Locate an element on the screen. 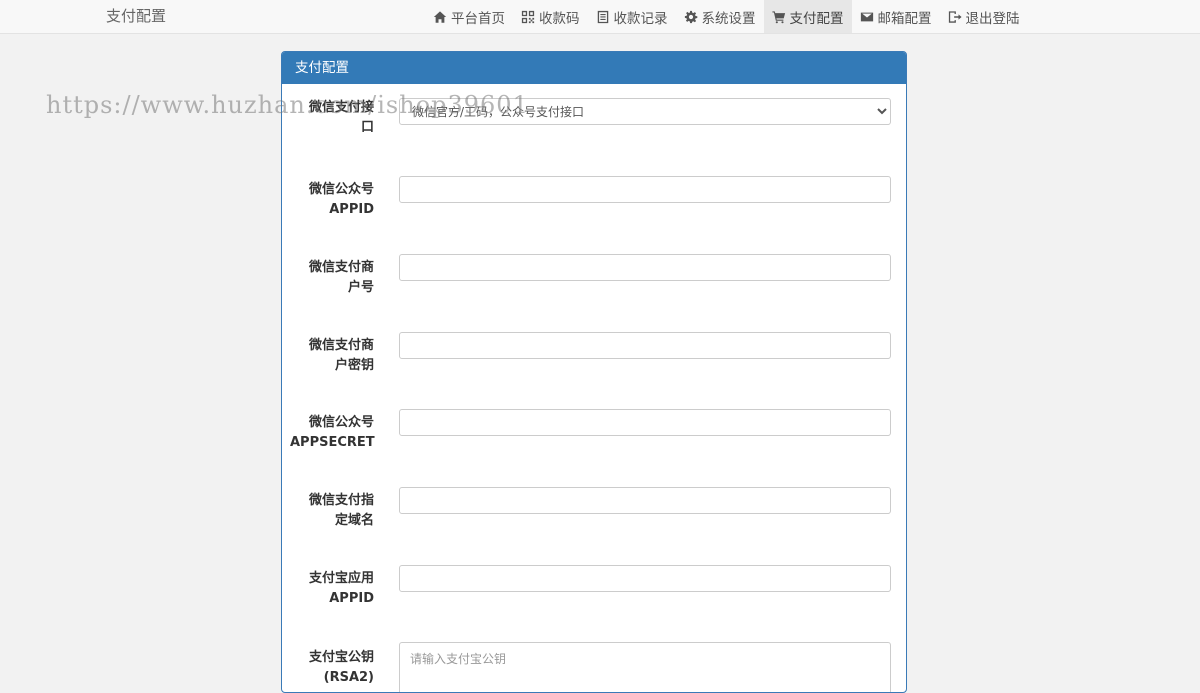 This screenshot has width=1200, height=693. nav-item-home: 平台首页 is located at coordinates (469, 16).